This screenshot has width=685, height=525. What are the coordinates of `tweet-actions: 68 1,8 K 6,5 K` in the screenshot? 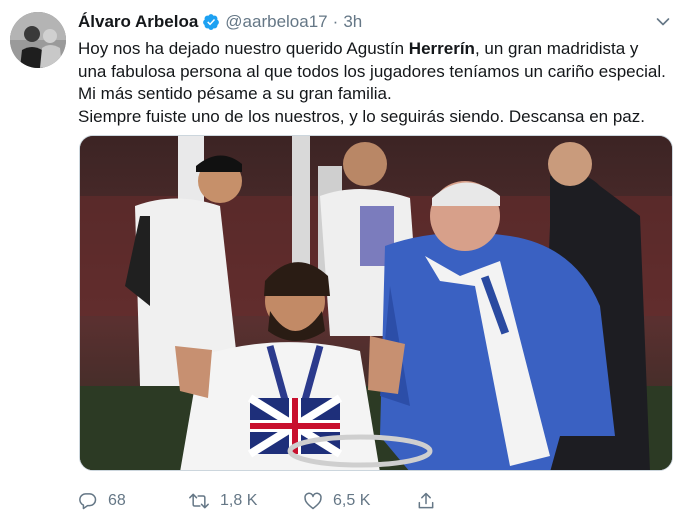 It's located at (268, 501).